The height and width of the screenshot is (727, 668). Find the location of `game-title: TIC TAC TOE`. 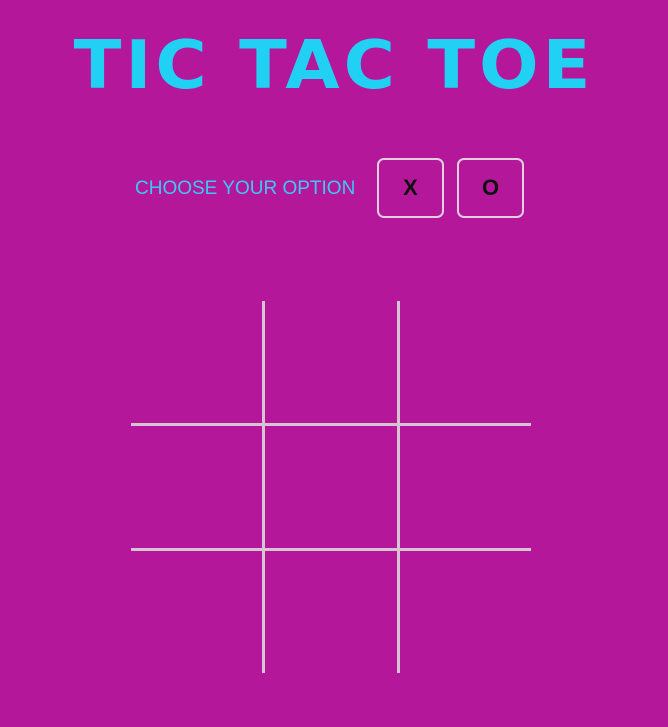

game-title: TIC TAC TOE is located at coordinates (334, 65).